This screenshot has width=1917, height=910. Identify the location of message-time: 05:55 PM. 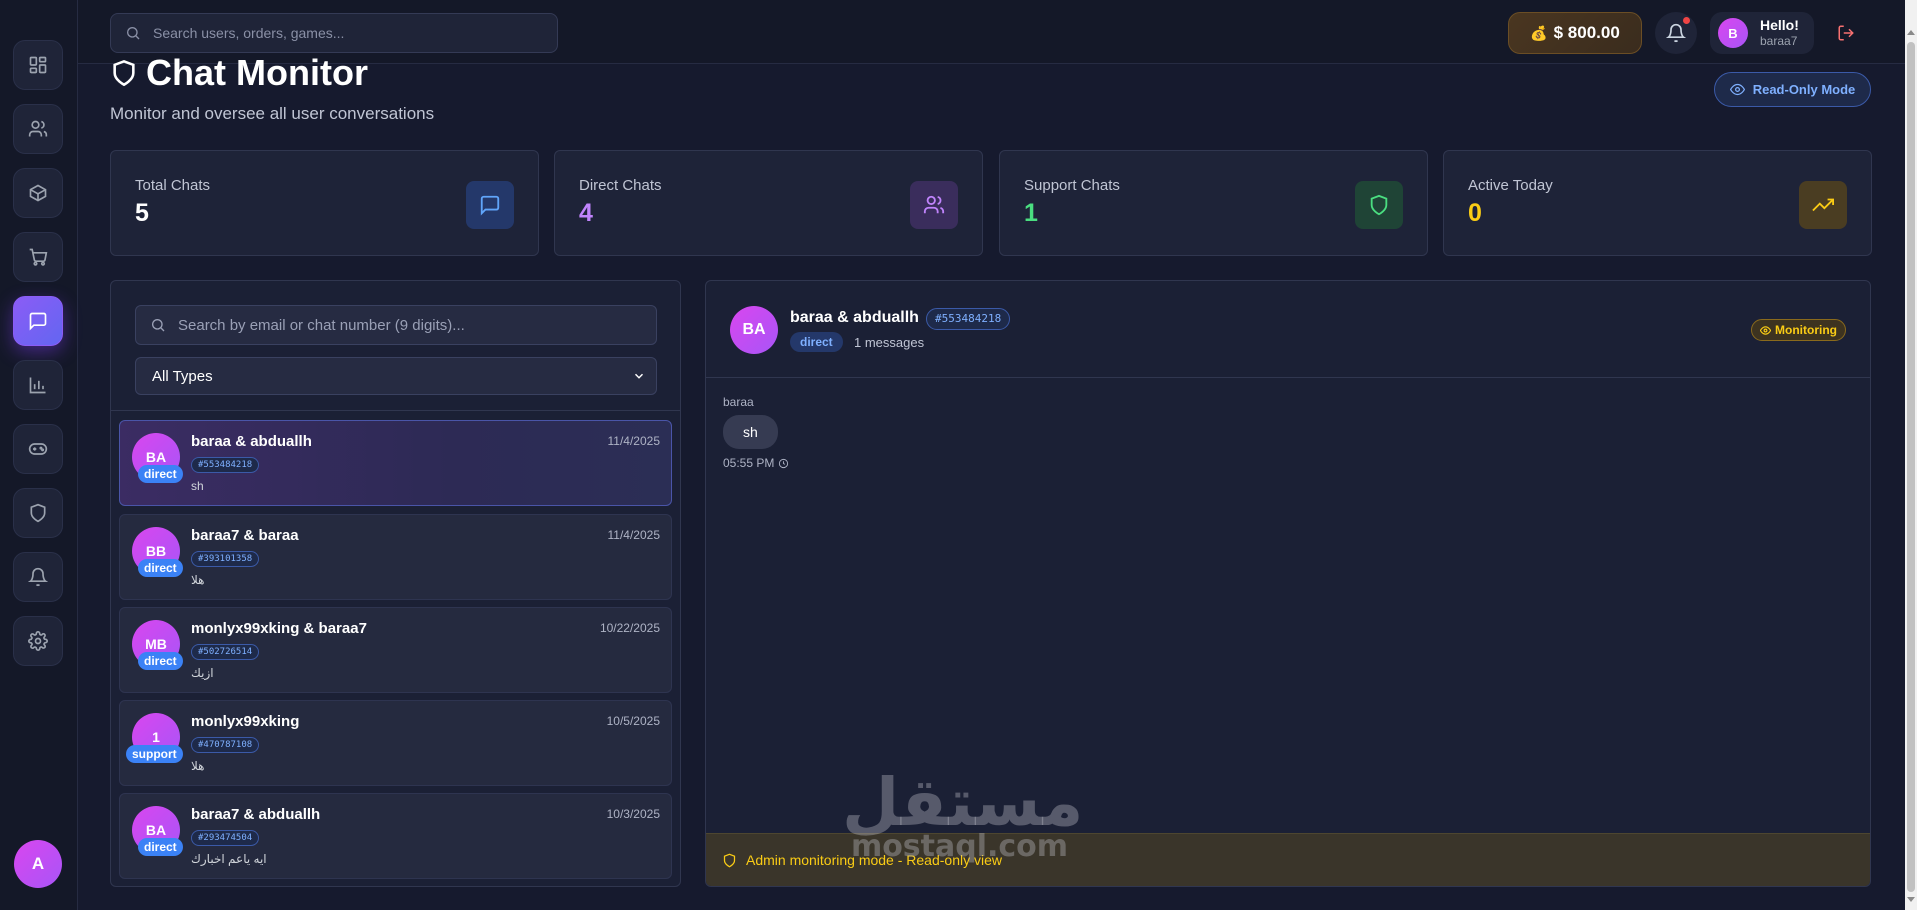
(756, 463).